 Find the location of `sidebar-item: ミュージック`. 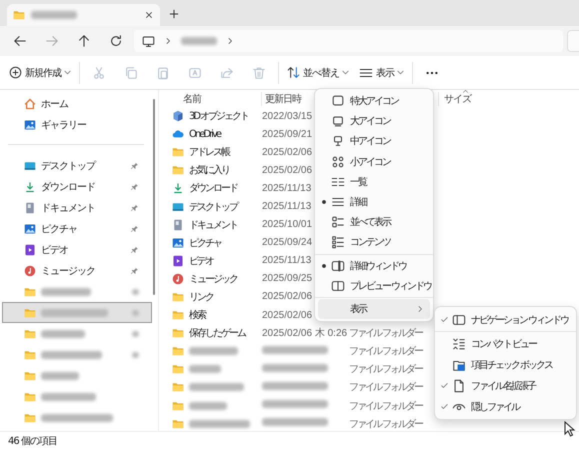

sidebar-item: ミュージック is located at coordinates (77, 270).